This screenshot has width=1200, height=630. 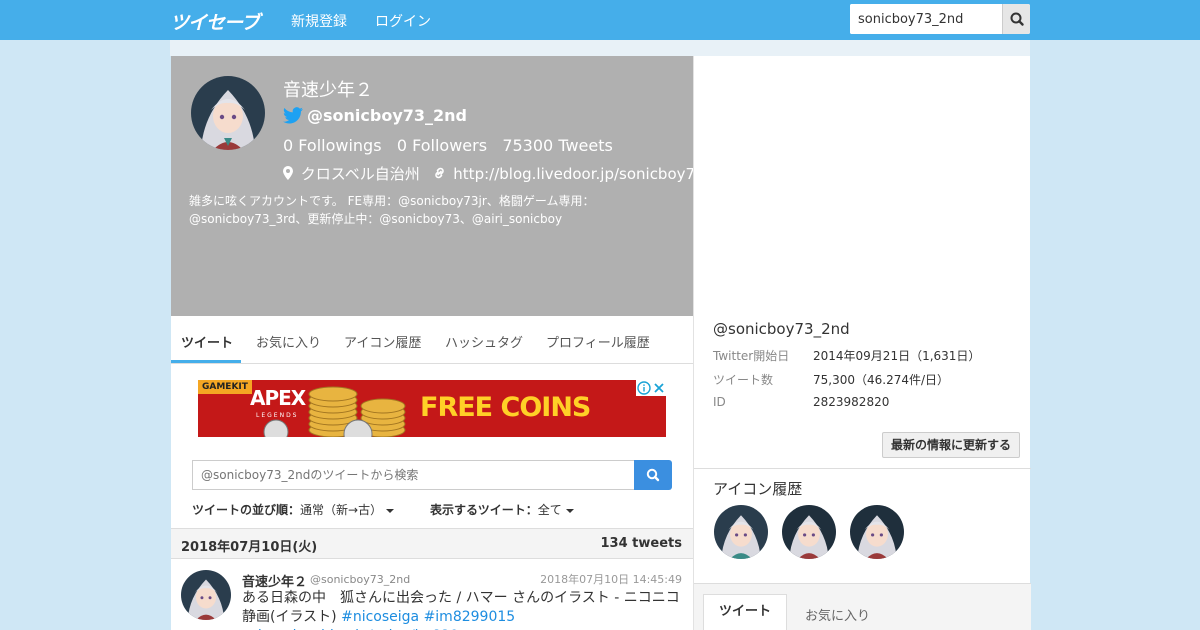 What do you see at coordinates (288, 145) in the screenshot?
I see `followings-count: 0` at bounding box center [288, 145].